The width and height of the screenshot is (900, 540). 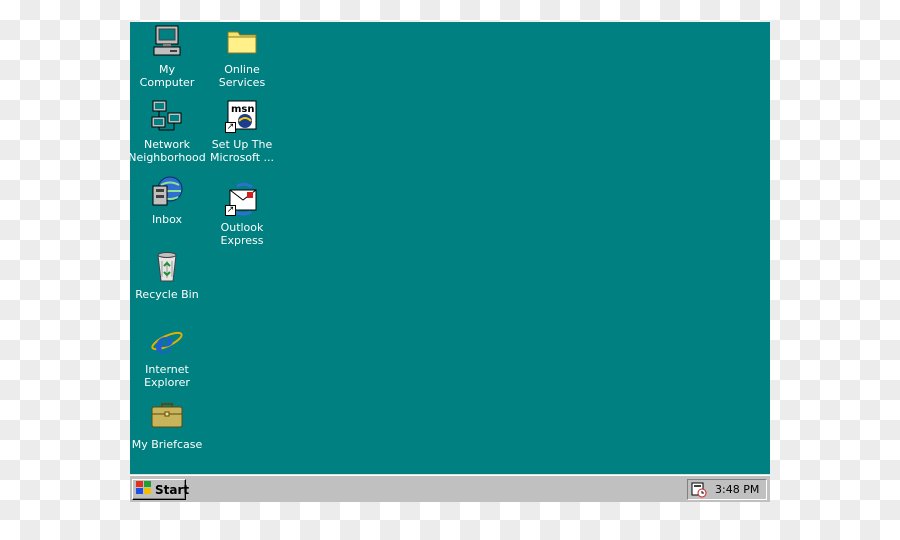 I want to click on icon-label: Internet Explorer, so click(x=167, y=376).